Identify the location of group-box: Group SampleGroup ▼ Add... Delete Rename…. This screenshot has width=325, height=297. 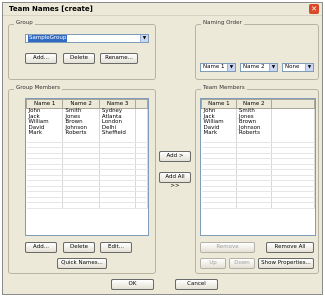
(82, 50).